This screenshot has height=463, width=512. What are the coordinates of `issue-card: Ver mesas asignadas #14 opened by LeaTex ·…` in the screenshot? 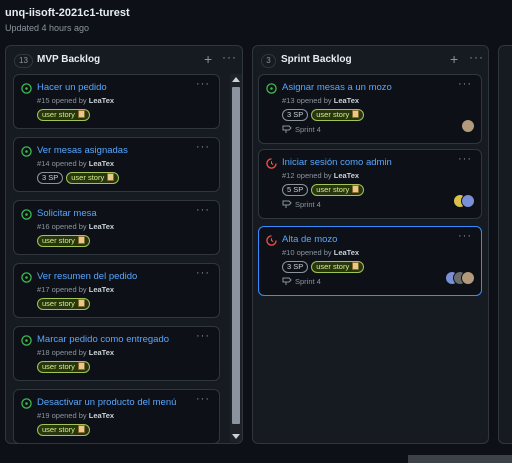 It's located at (116, 164).